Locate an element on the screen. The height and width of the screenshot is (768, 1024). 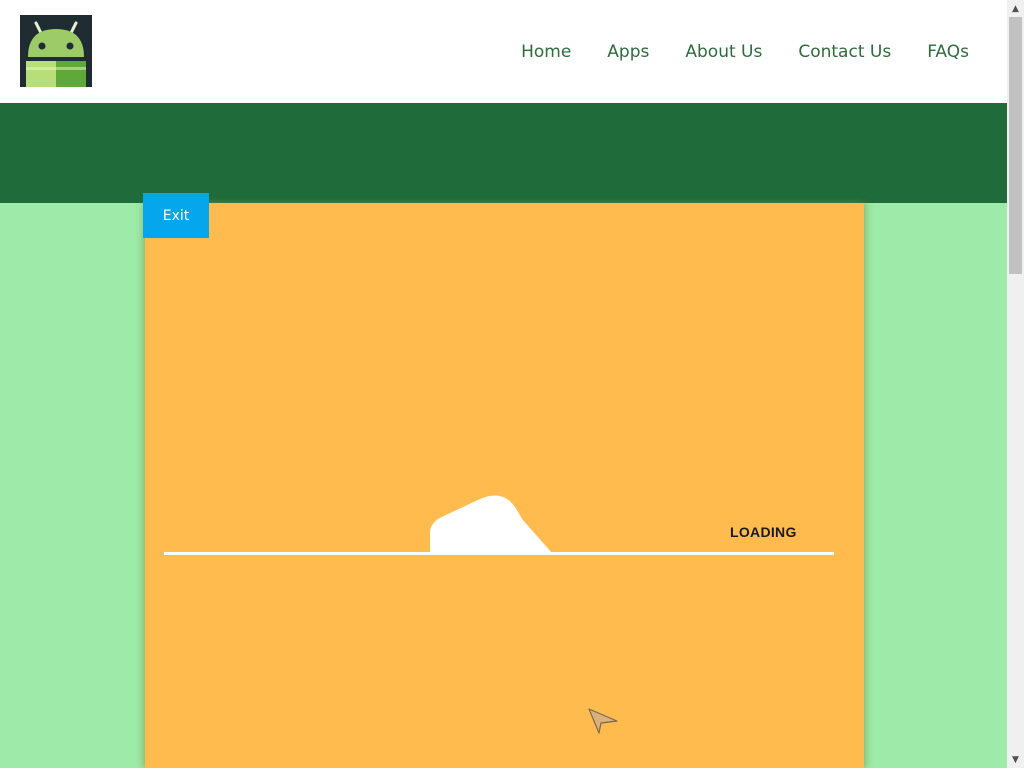
site-header: Home Apps About Us Contact Us FAQs is located at coordinates (503, 51).